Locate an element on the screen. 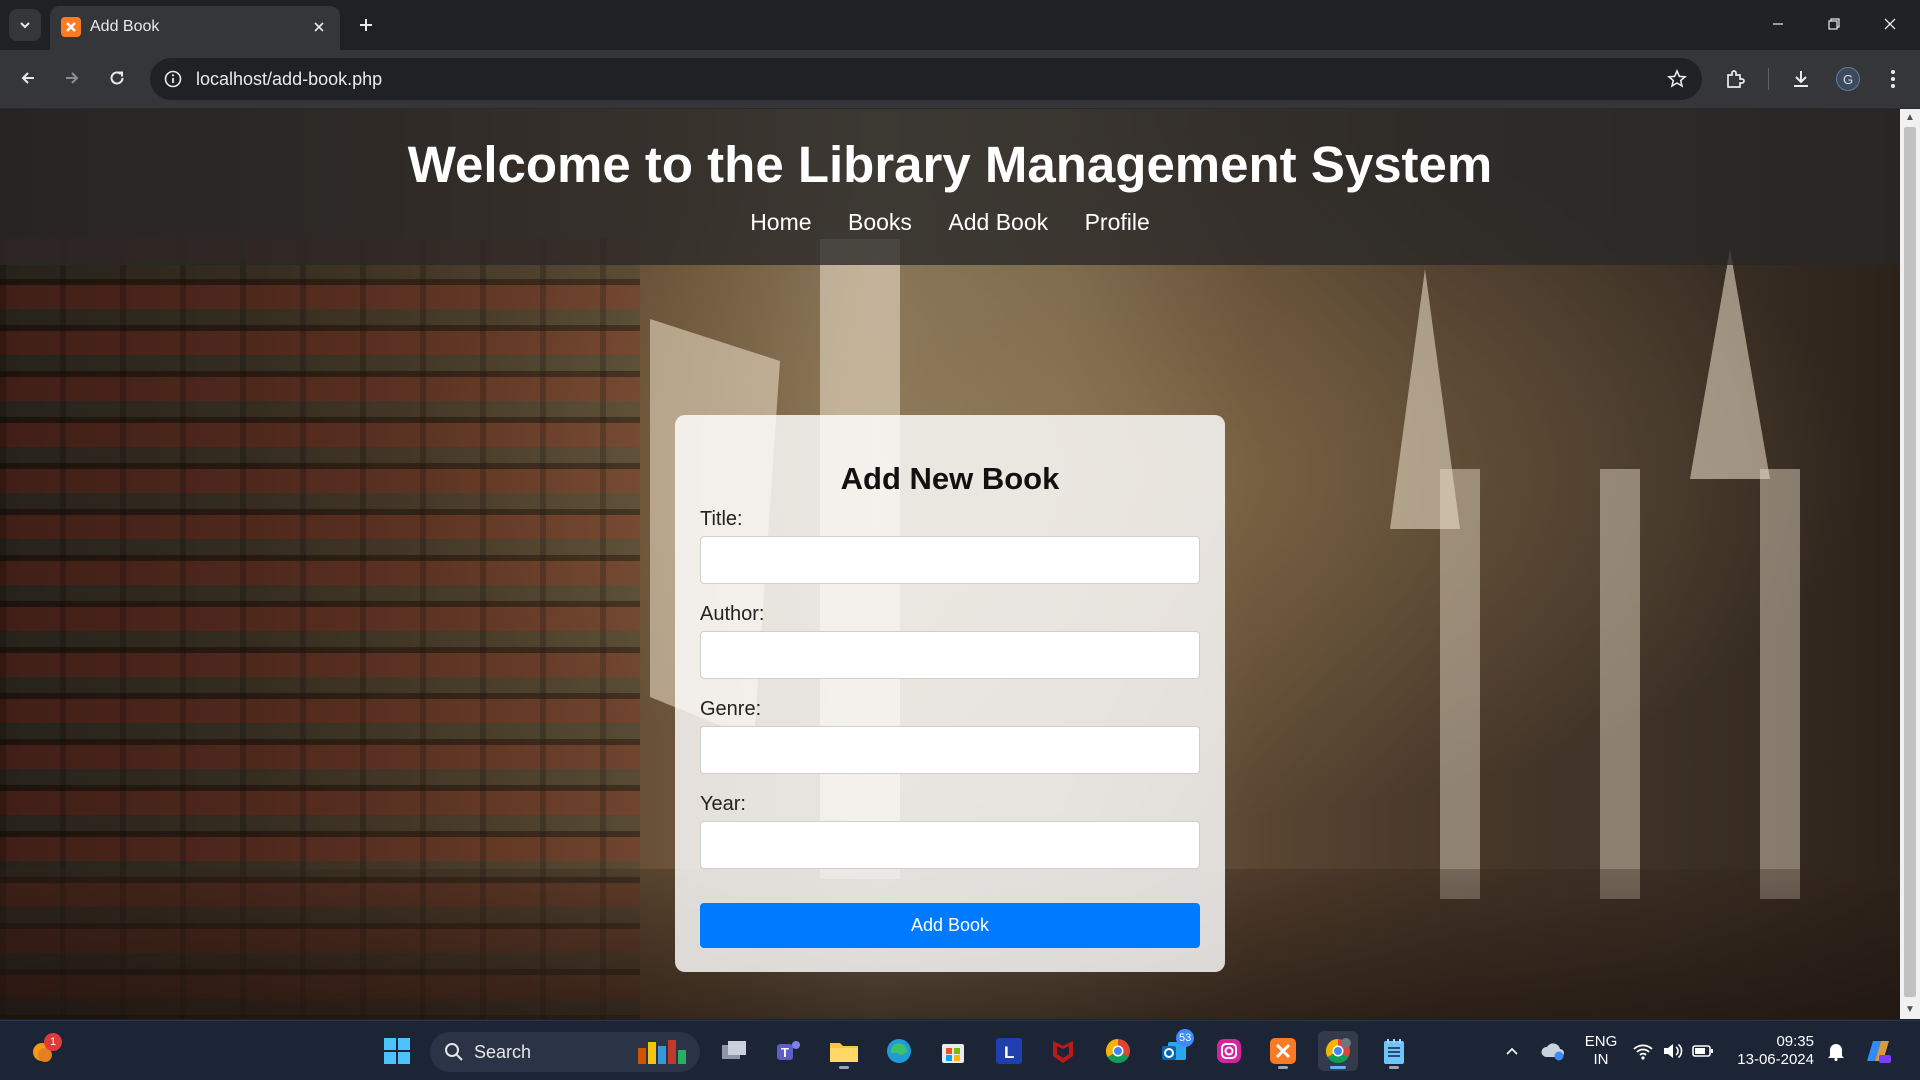 This screenshot has width=1920, height=1080. tab-close-icon is located at coordinates (319, 27).